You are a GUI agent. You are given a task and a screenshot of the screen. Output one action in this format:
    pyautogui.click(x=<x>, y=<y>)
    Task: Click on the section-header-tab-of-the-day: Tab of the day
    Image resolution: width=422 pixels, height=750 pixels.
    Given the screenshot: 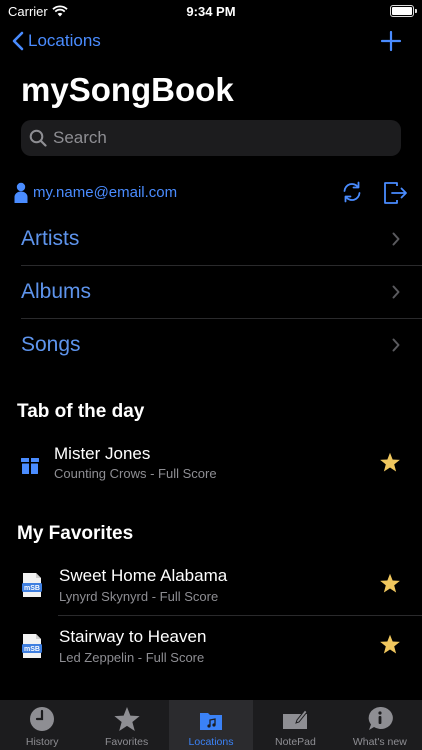 What is the action you would take?
    pyautogui.click(x=81, y=411)
    